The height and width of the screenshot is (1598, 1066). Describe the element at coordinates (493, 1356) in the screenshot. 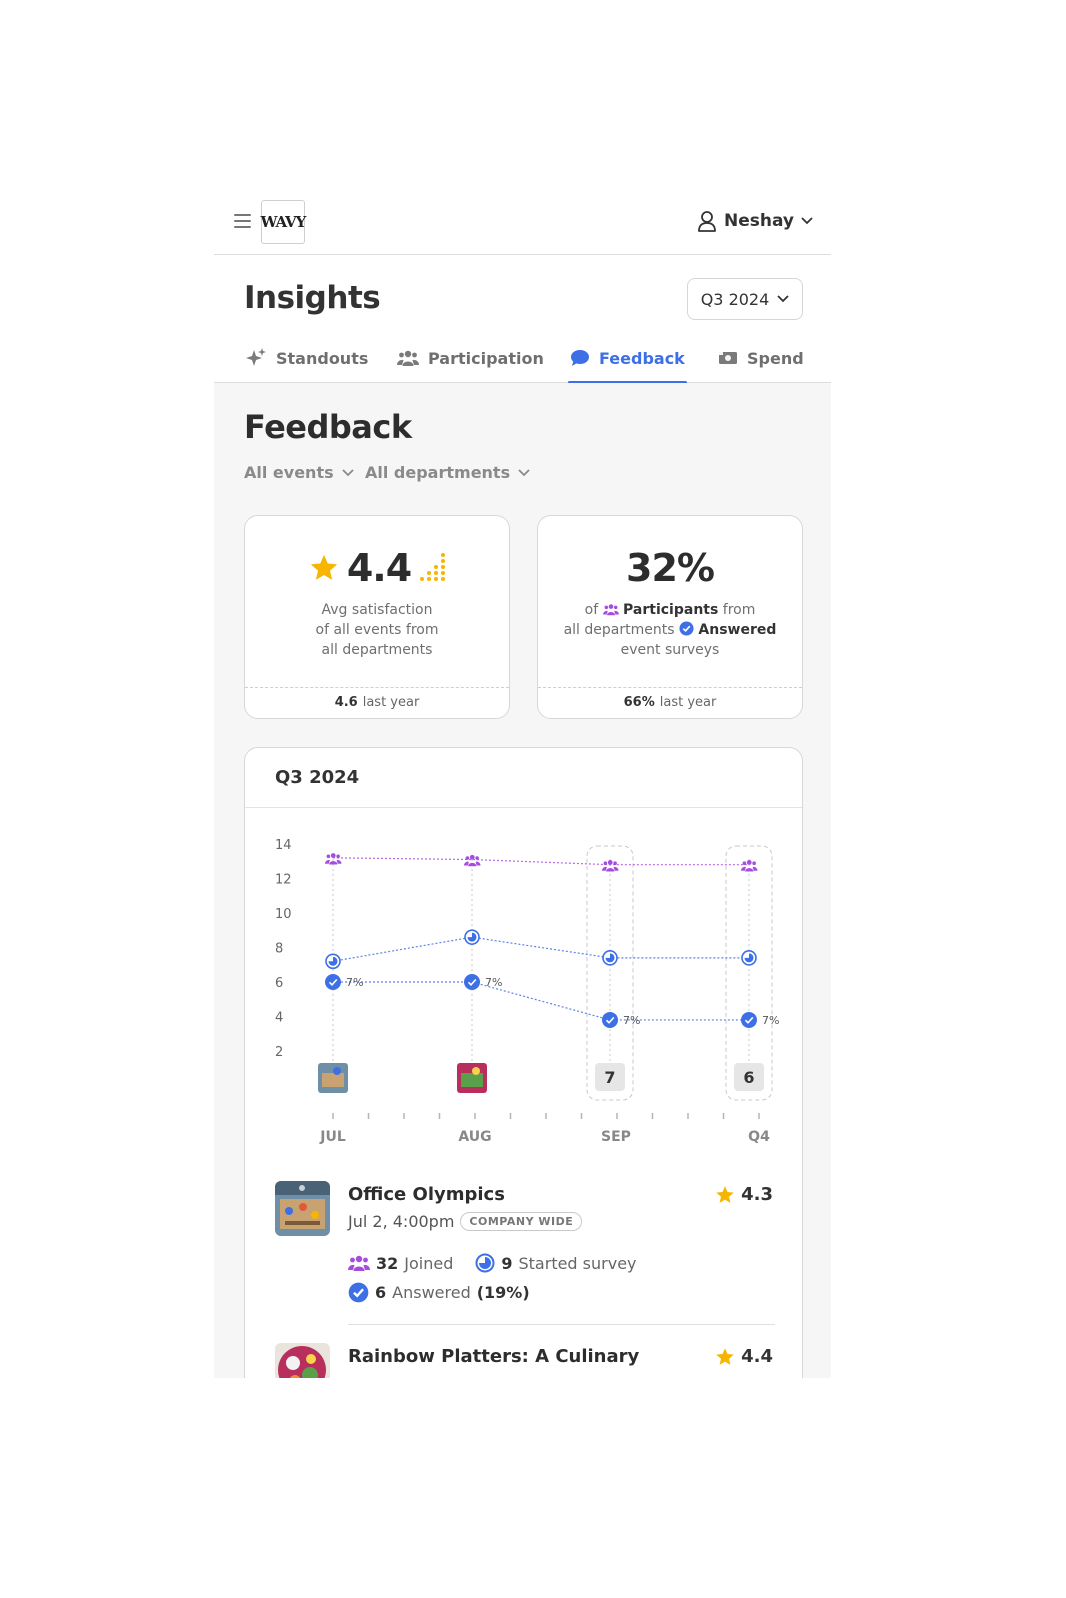

I see `event-title: Rainbow Platters: A Culinary` at that location.